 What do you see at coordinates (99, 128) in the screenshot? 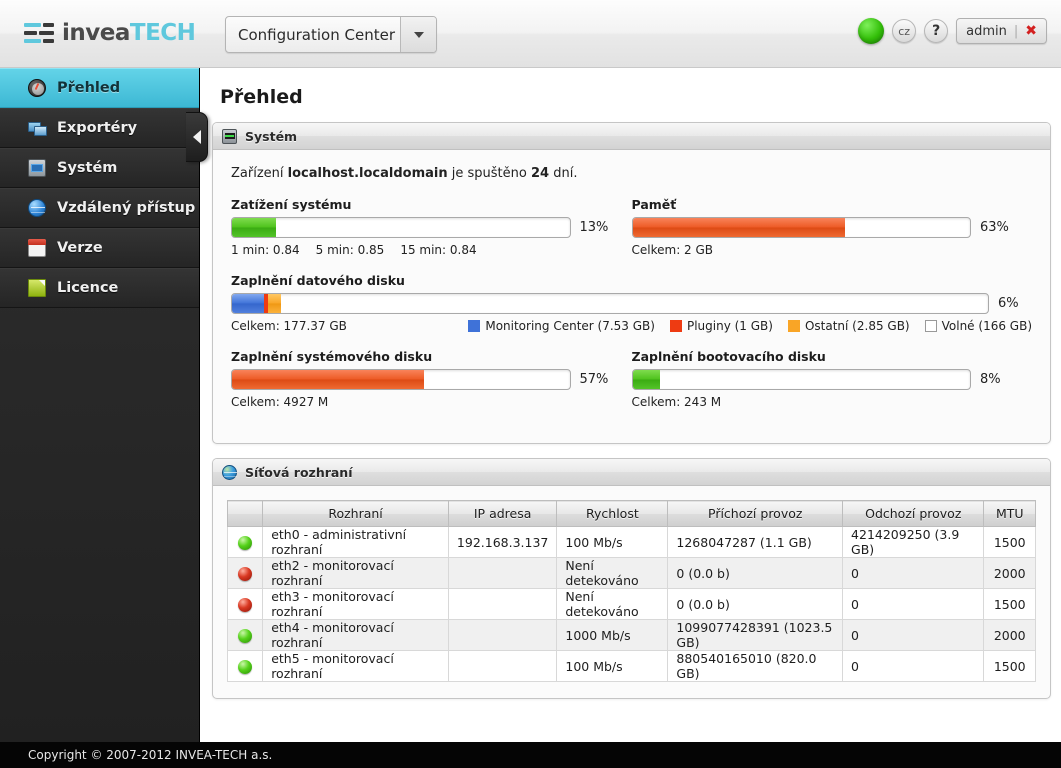
I see `sidebar-item-exportery: Exportéry` at bounding box center [99, 128].